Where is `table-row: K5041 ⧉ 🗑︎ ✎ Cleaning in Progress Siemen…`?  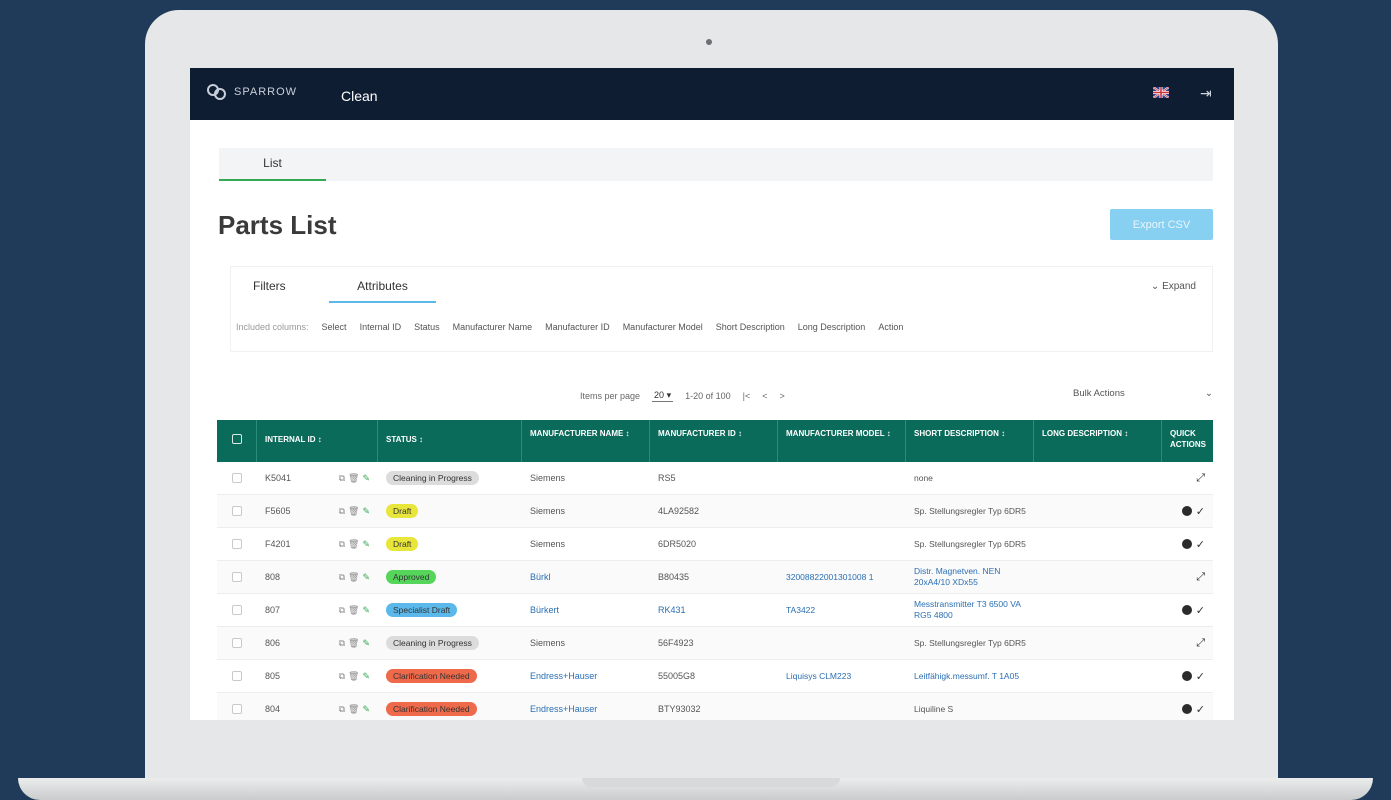 table-row: K5041 ⧉ 🗑︎ ✎ Cleaning in Progress Siemen… is located at coordinates (715, 478).